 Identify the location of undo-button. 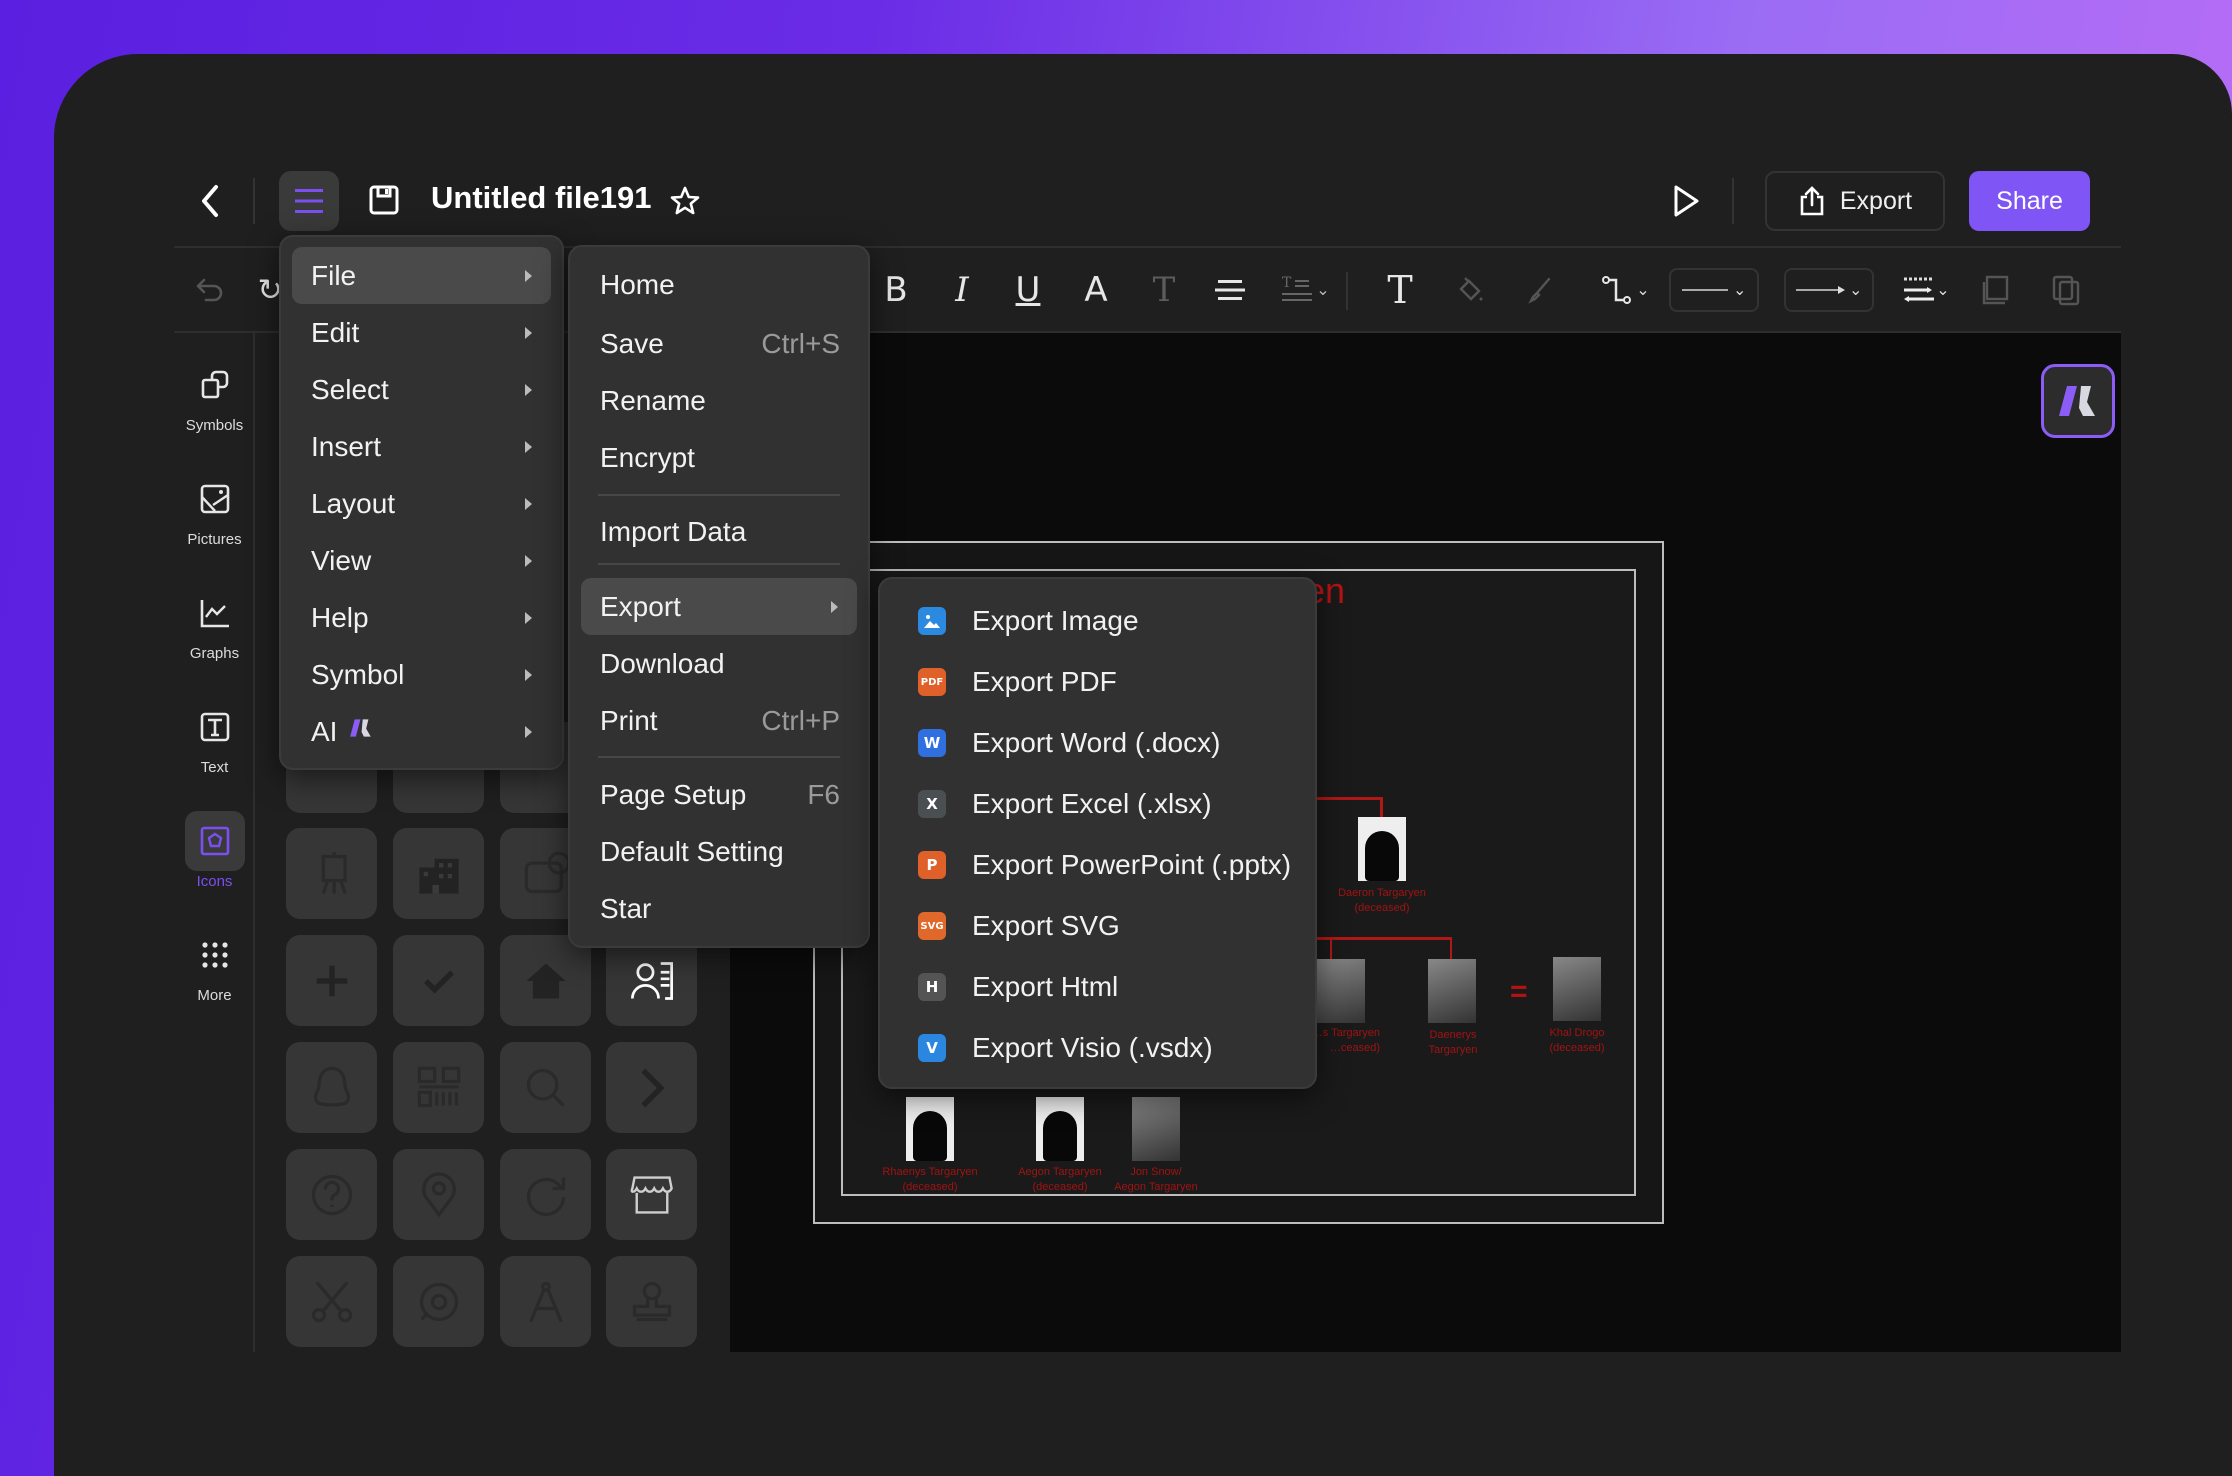
(210, 290).